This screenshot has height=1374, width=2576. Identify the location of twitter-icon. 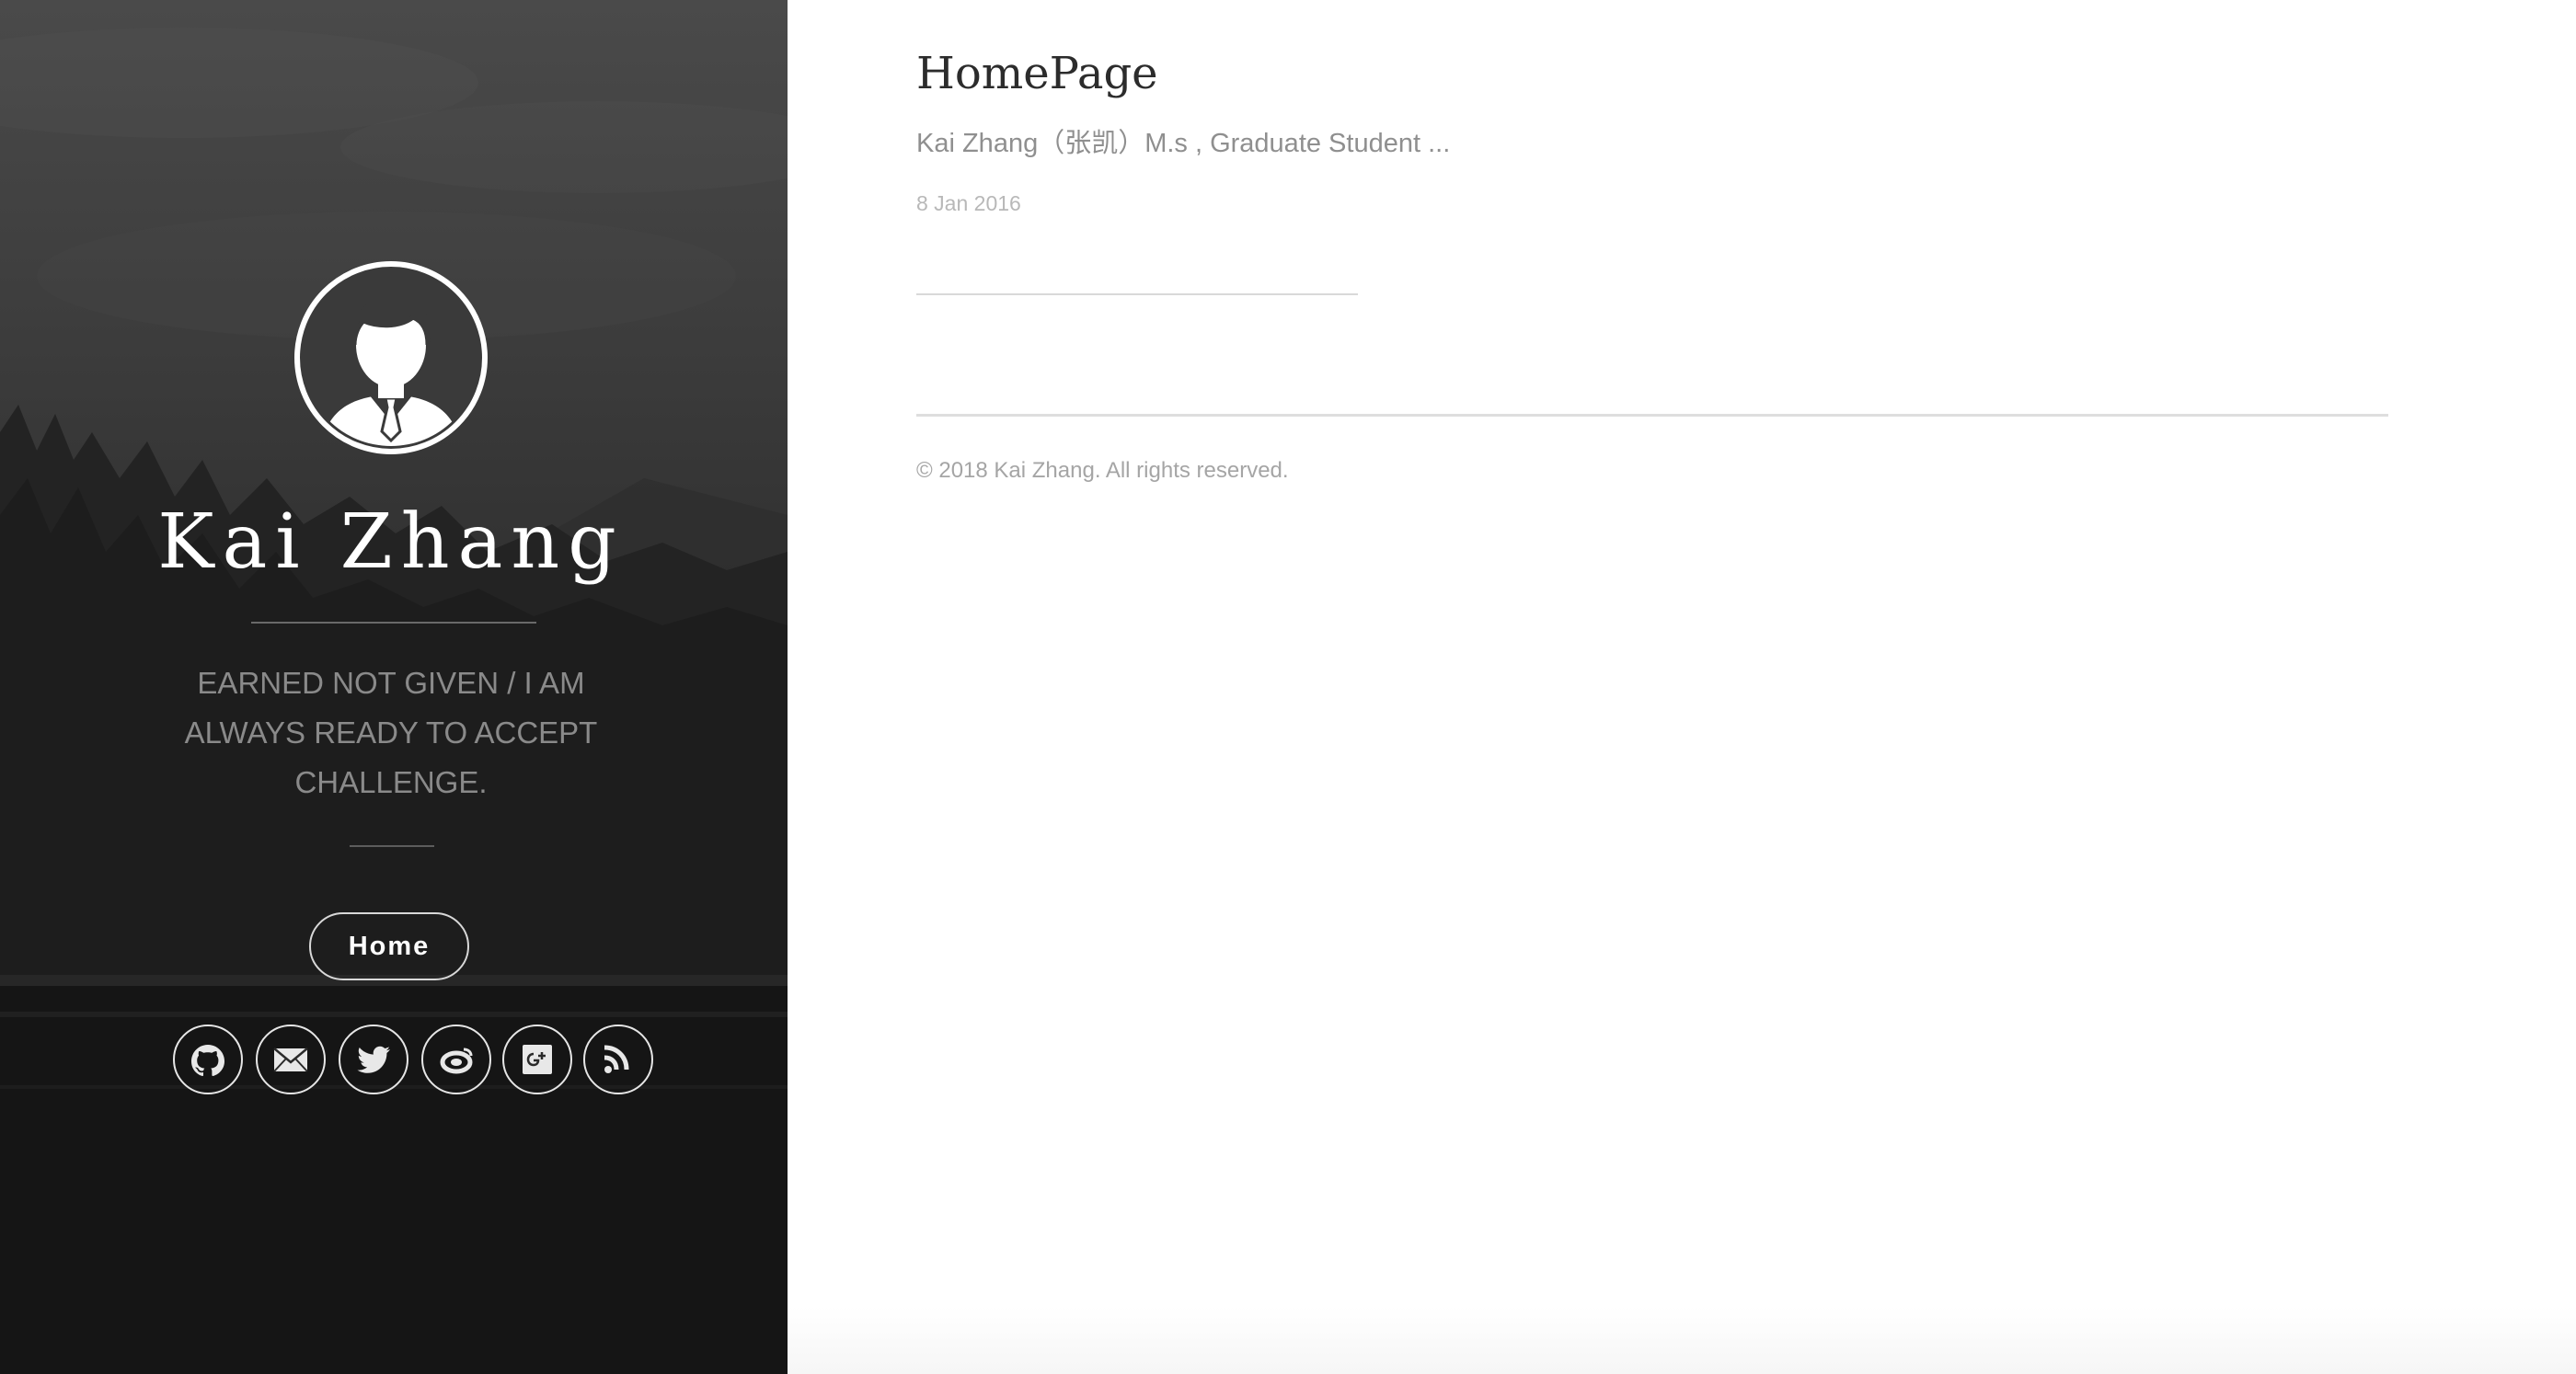
(373, 1059).